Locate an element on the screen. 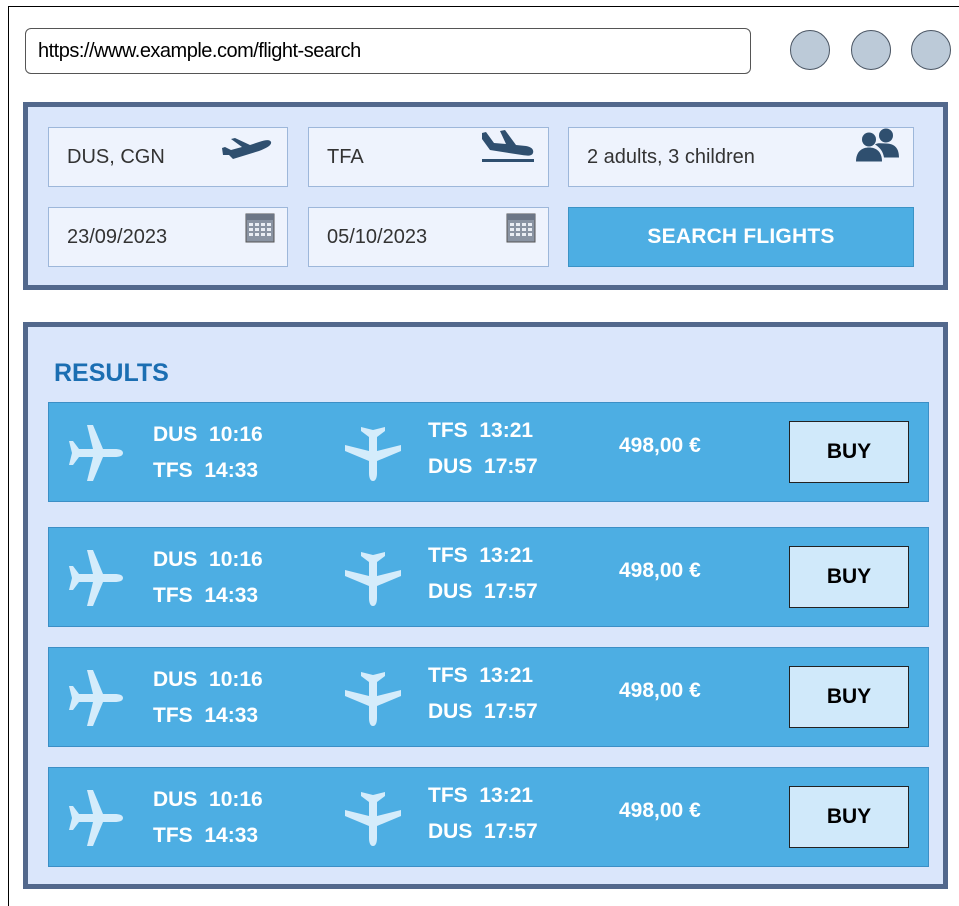  url-bar: https://www.example.com/flight-search is located at coordinates (388, 51).